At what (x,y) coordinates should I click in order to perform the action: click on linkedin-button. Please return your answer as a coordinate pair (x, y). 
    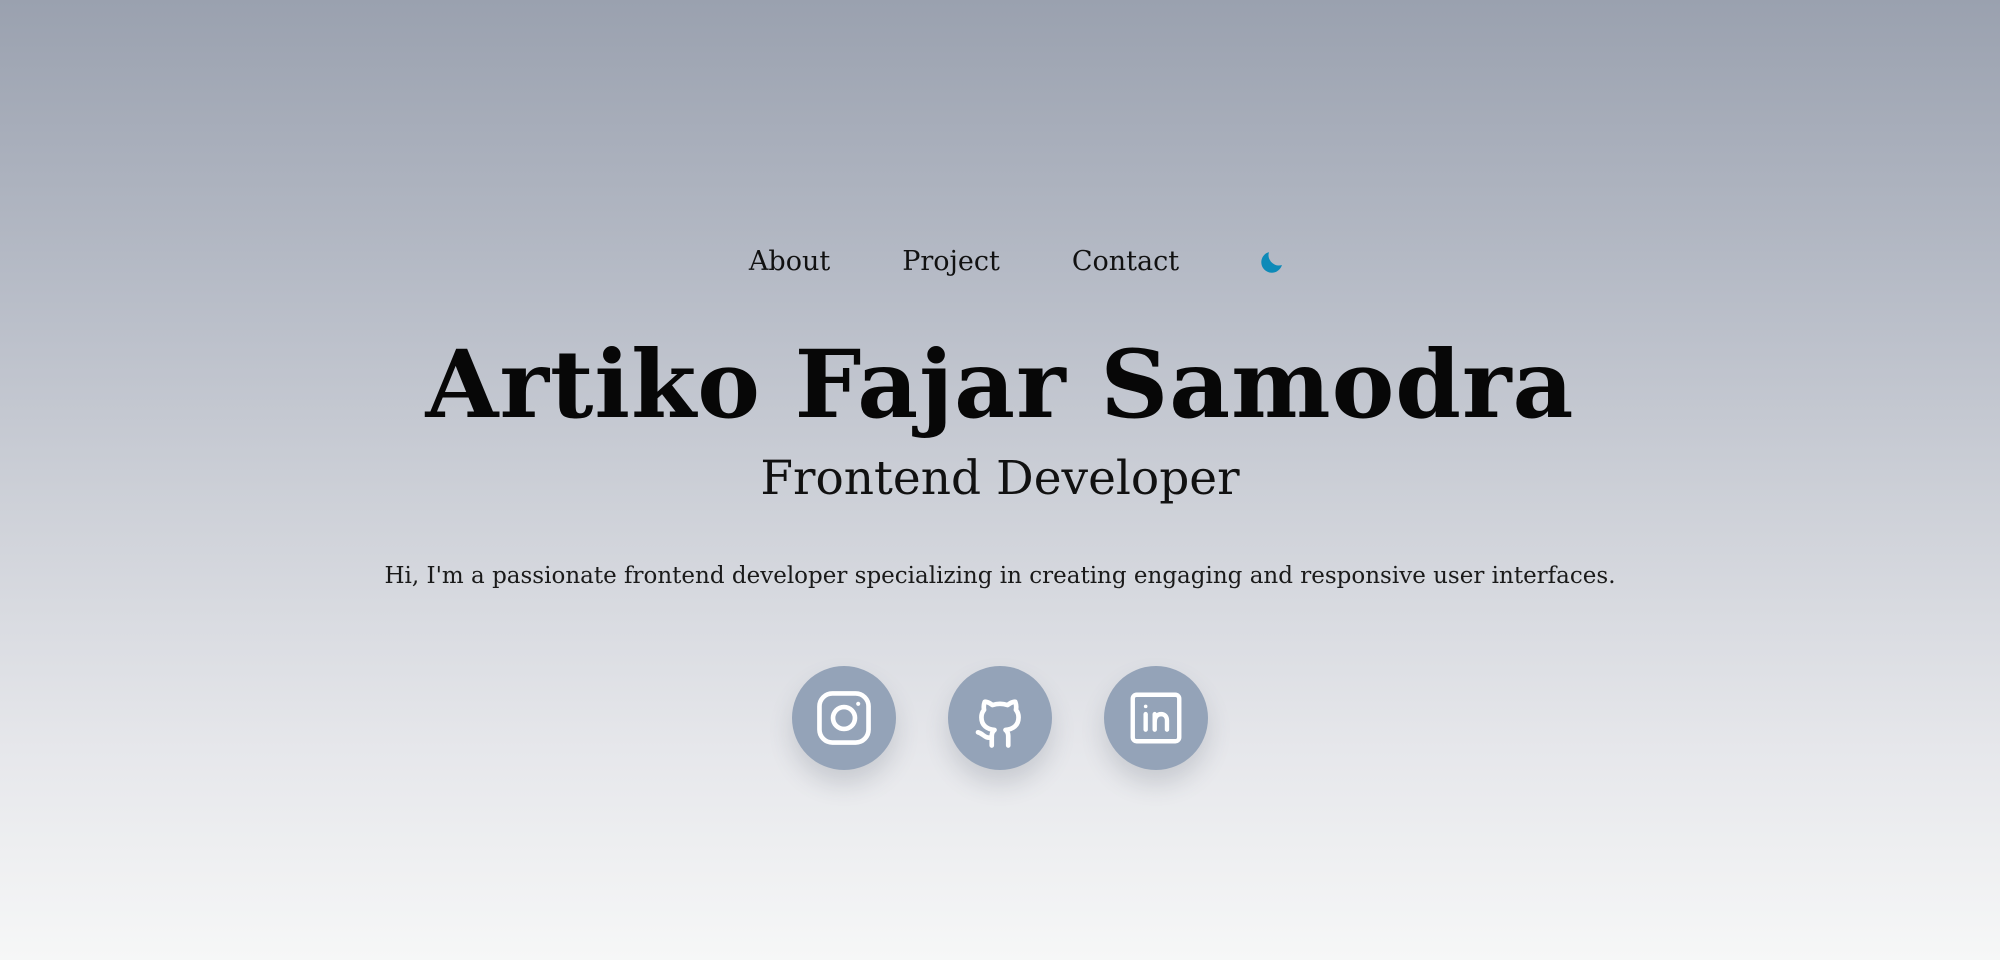
    Looking at the image, I should click on (1156, 718).